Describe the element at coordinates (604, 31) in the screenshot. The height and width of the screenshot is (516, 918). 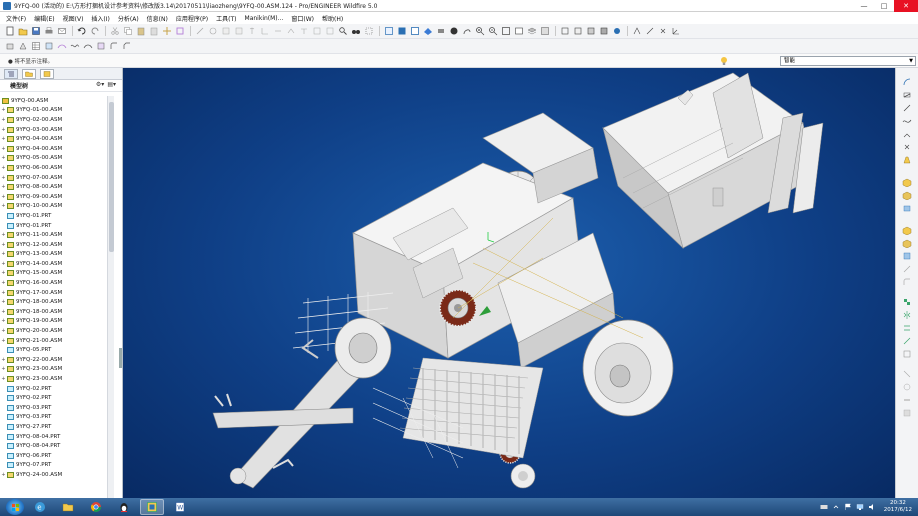
I see `shaded-icon` at that location.